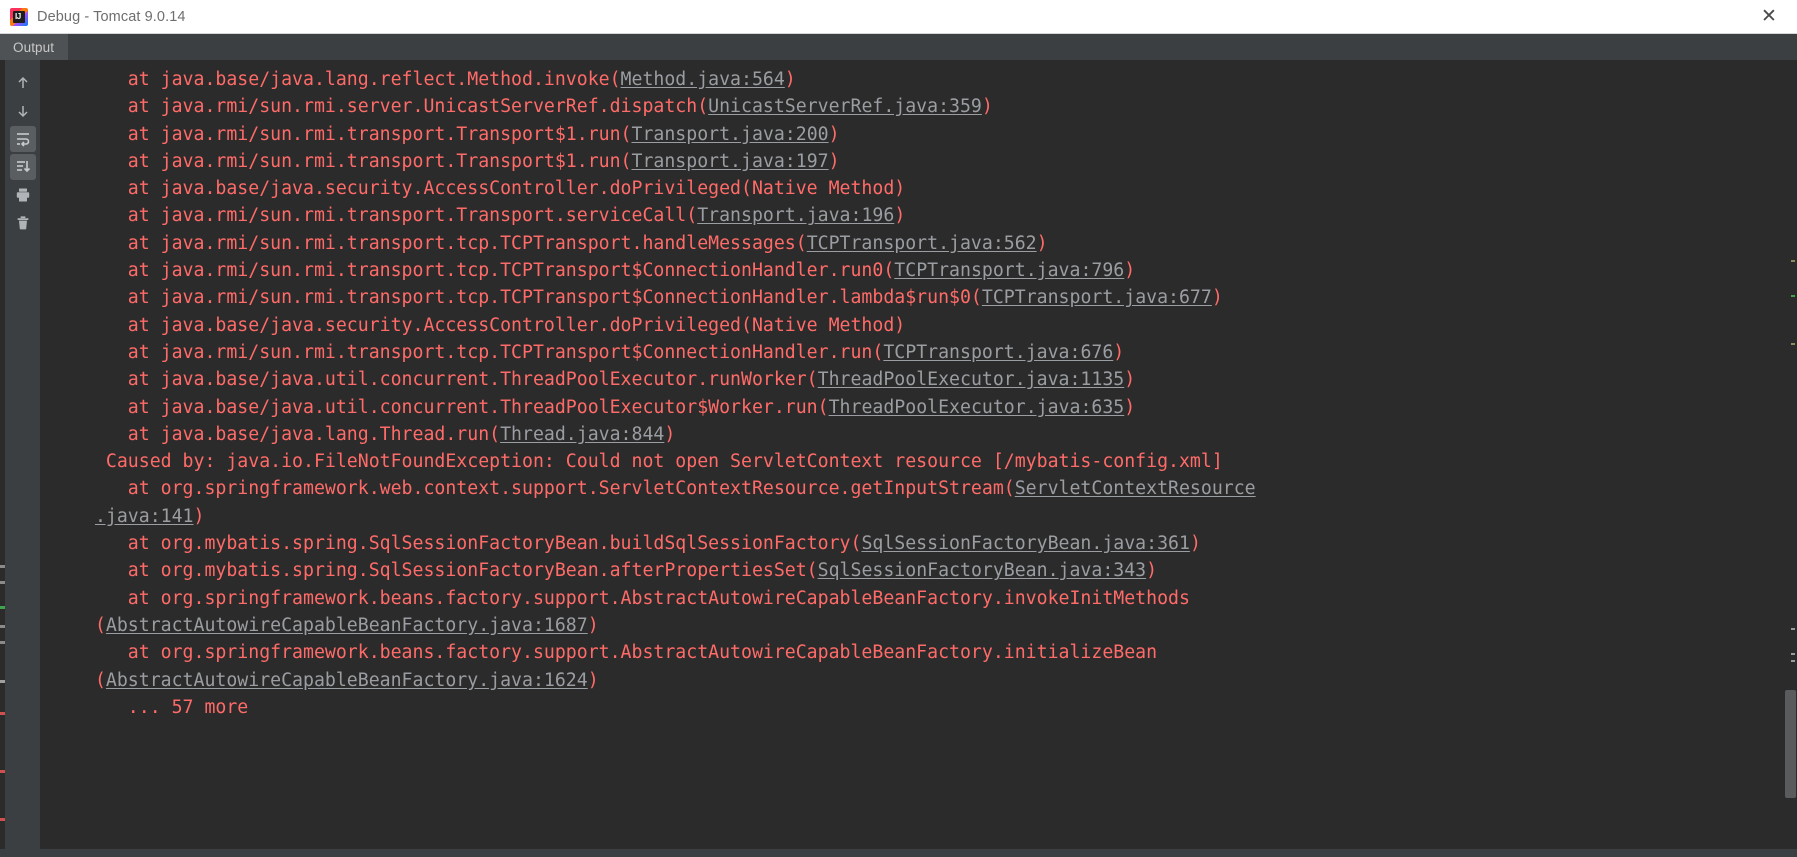  I want to click on source-link: ThreadPoolExecutor.java:635, so click(977, 407).